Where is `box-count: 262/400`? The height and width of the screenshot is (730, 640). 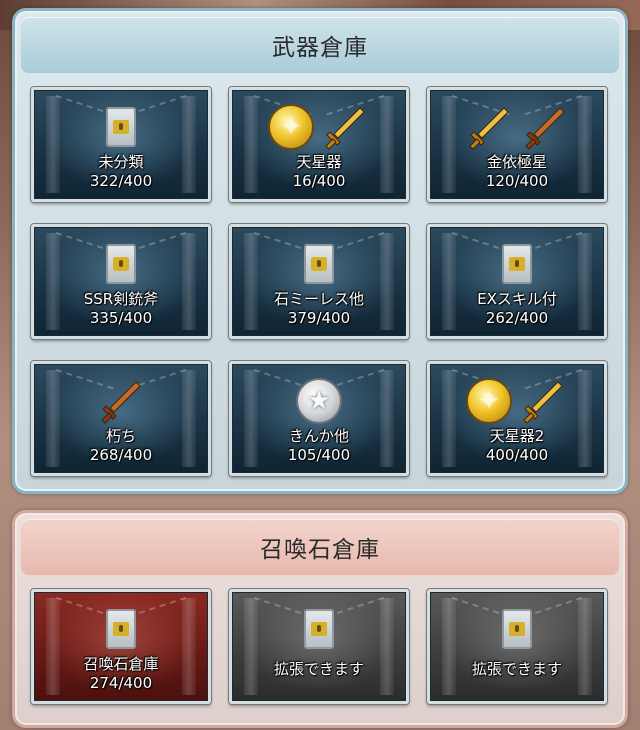
box-count: 262/400 is located at coordinates (517, 318).